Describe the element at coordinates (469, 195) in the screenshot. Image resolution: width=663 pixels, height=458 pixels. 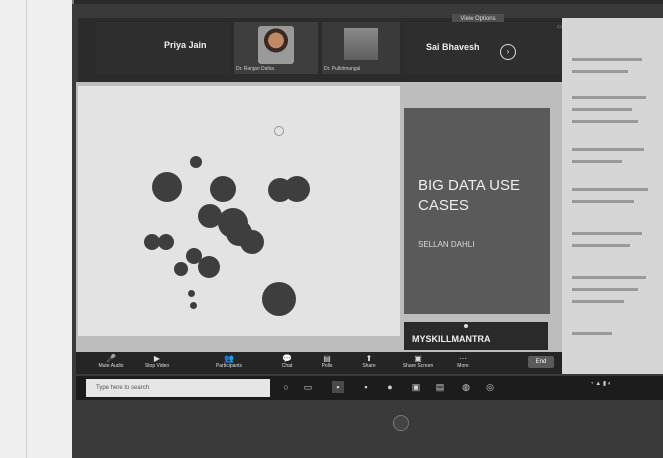
I see `slide-title: BIG DATA USE CASES` at that location.